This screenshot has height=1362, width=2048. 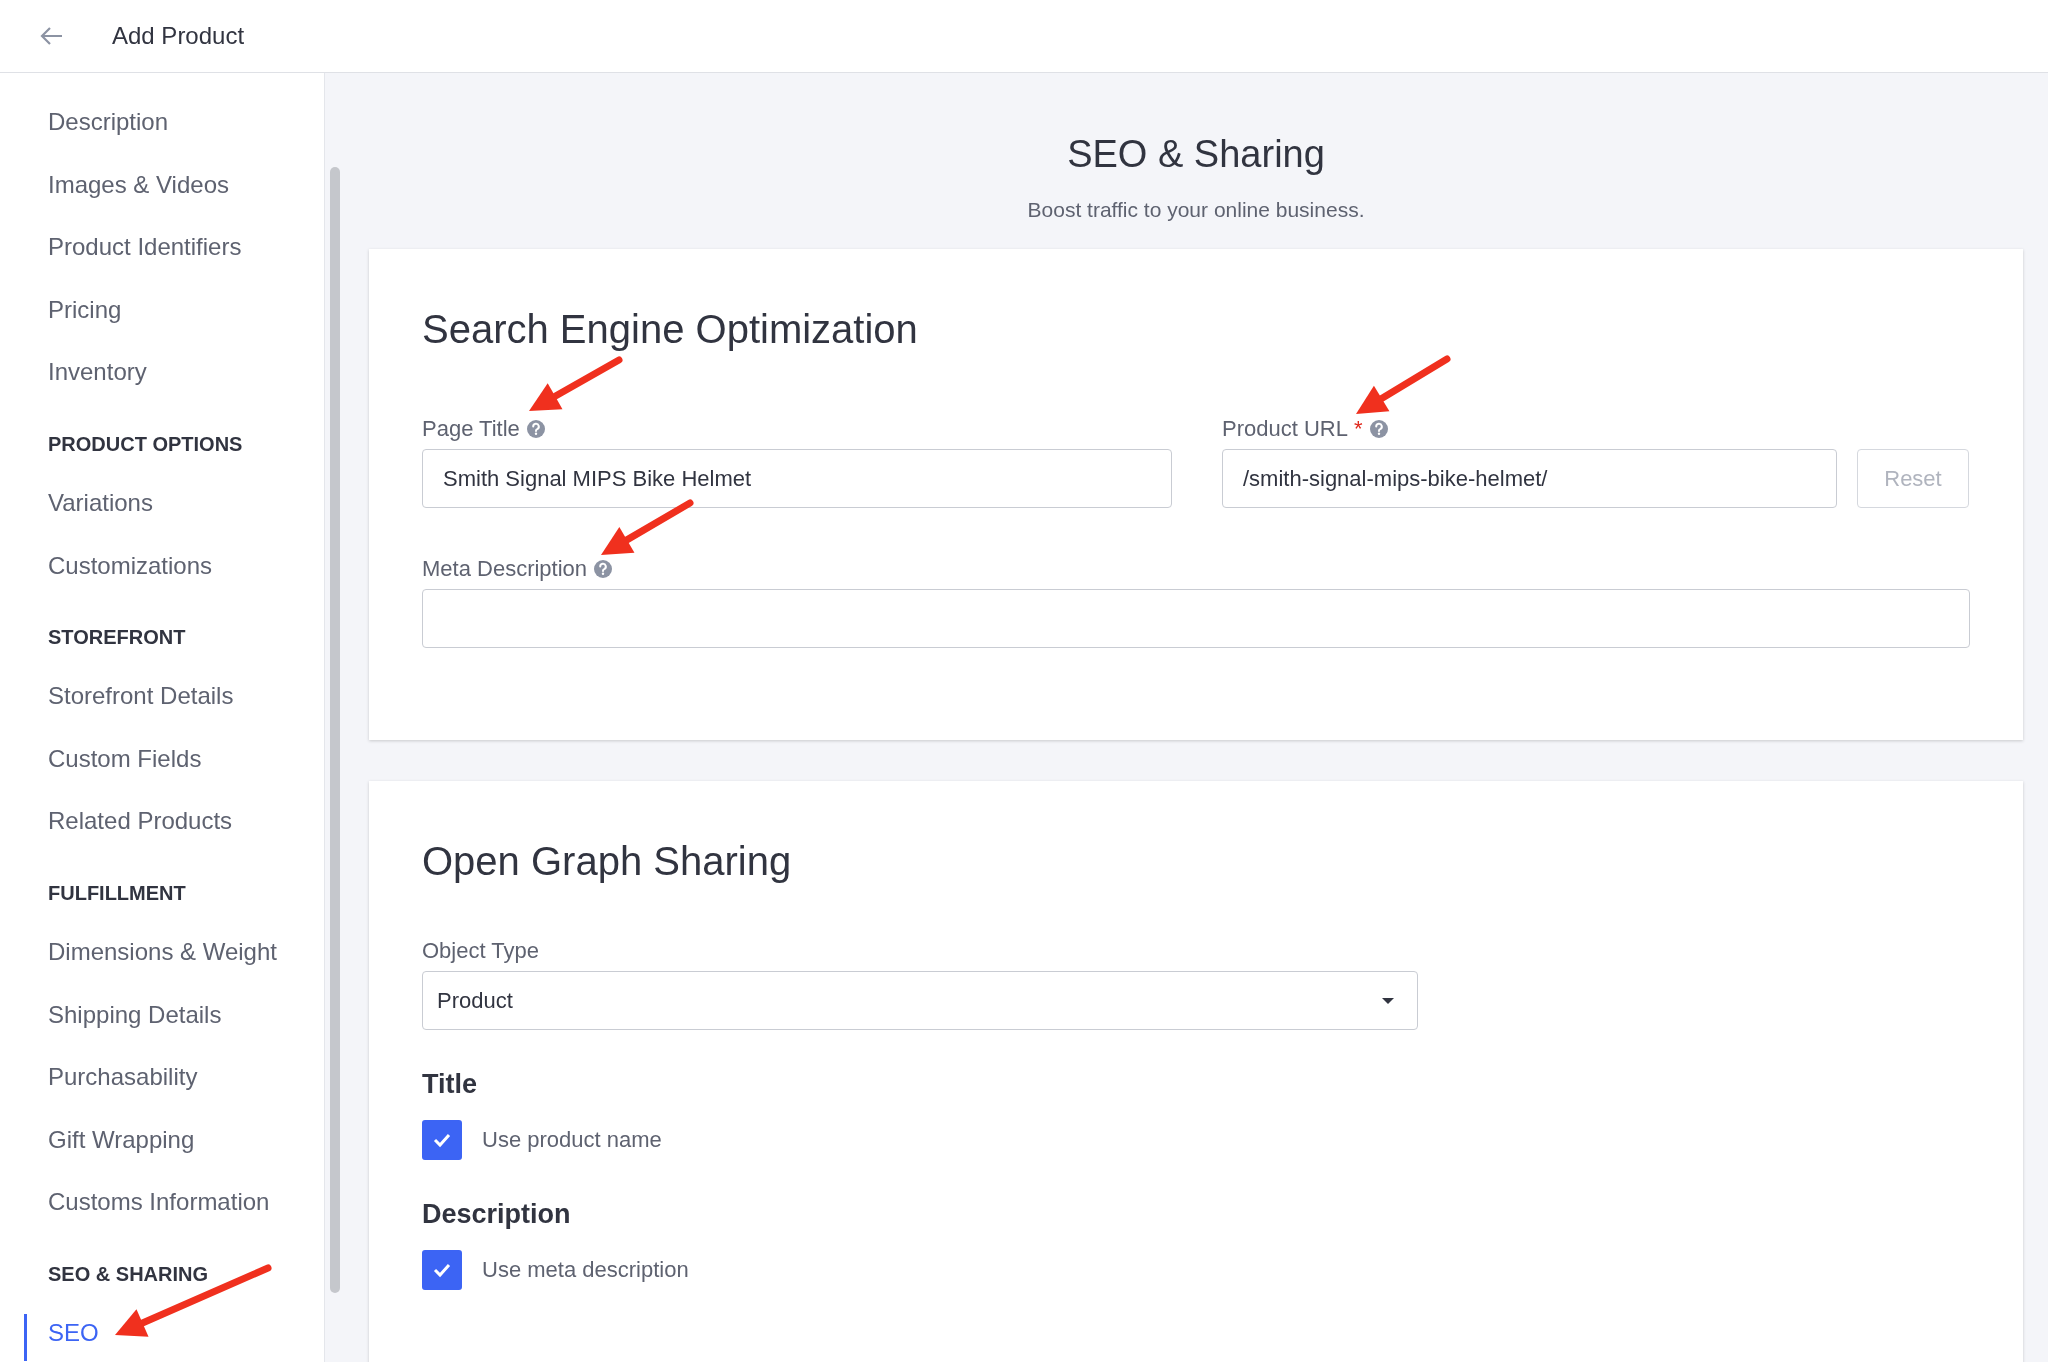 What do you see at coordinates (162, 696) in the screenshot?
I see `sidebar-item: Storefront Details` at bounding box center [162, 696].